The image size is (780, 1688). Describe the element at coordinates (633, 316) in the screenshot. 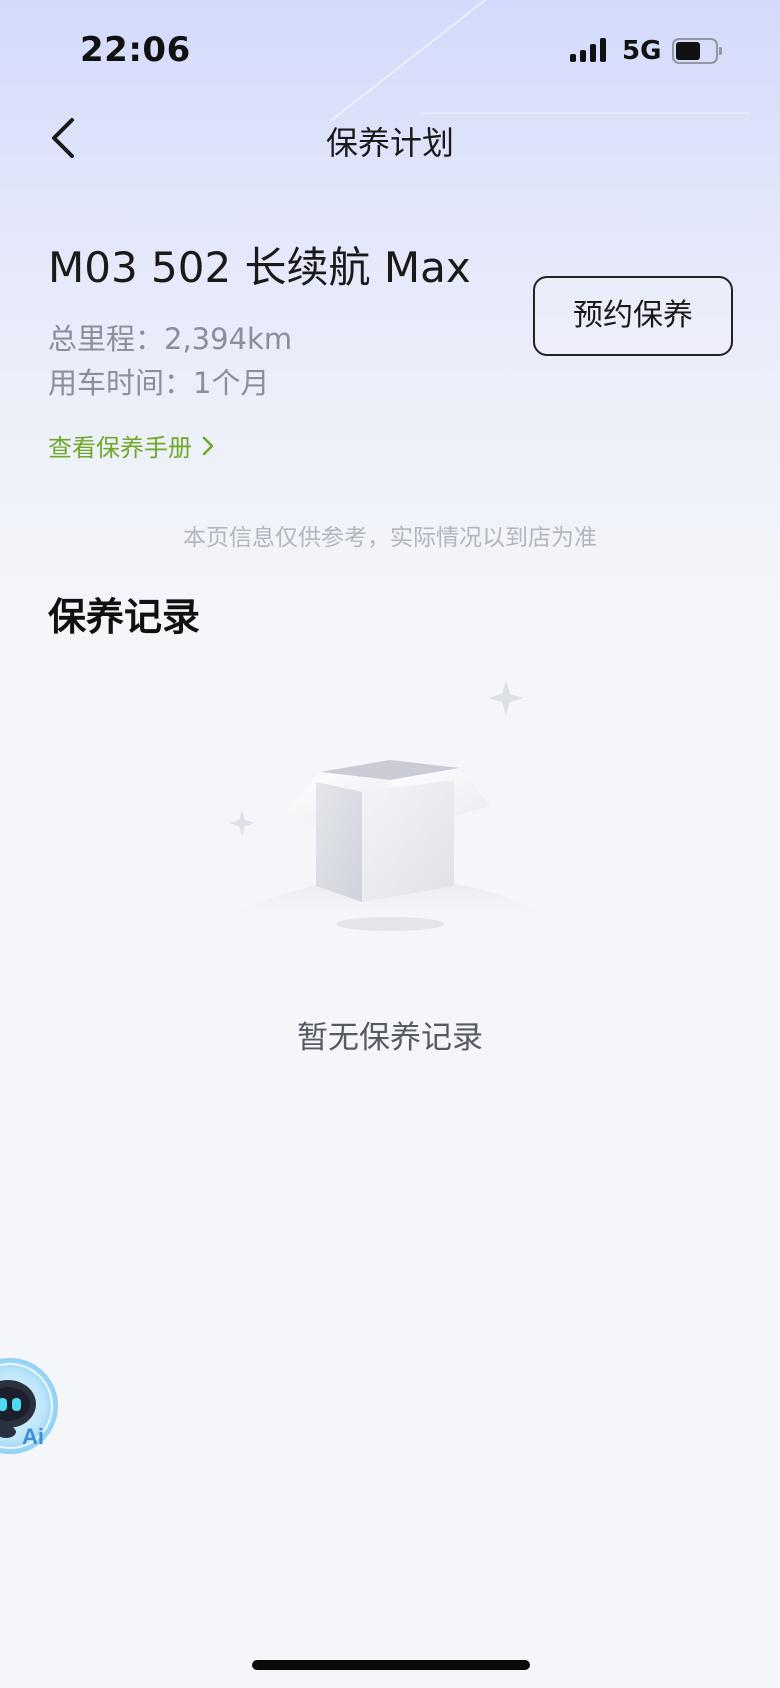

I see `book-maintenance-button: 预约保养` at that location.